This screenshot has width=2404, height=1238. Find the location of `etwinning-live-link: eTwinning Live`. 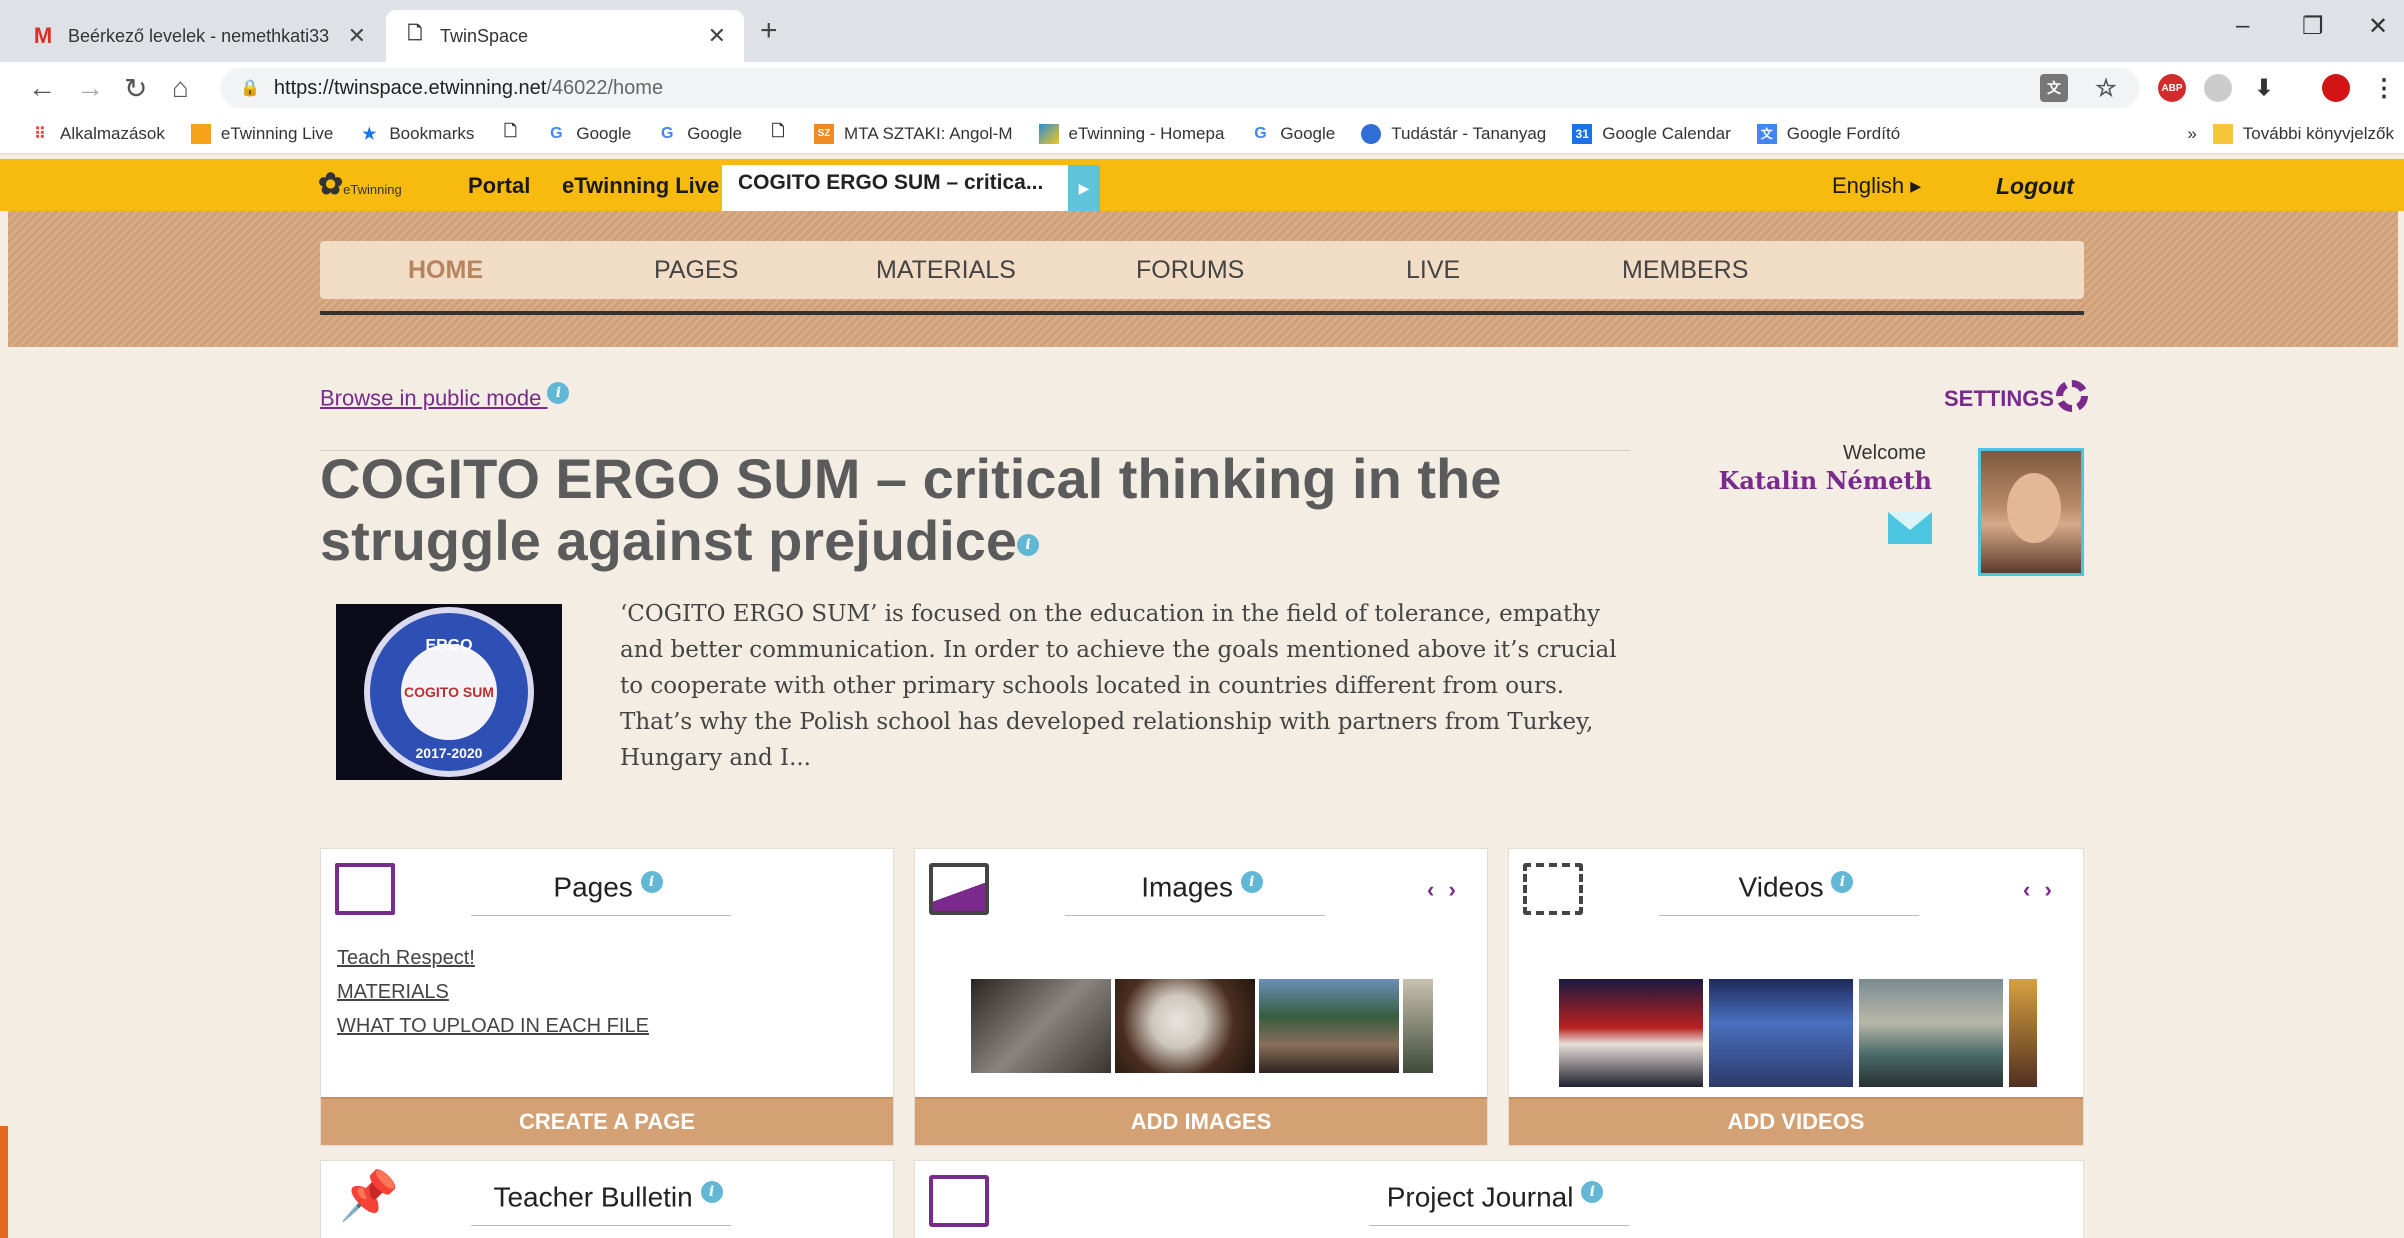

etwinning-live-link: eTwinning Live is located at coordinates (640, 186).